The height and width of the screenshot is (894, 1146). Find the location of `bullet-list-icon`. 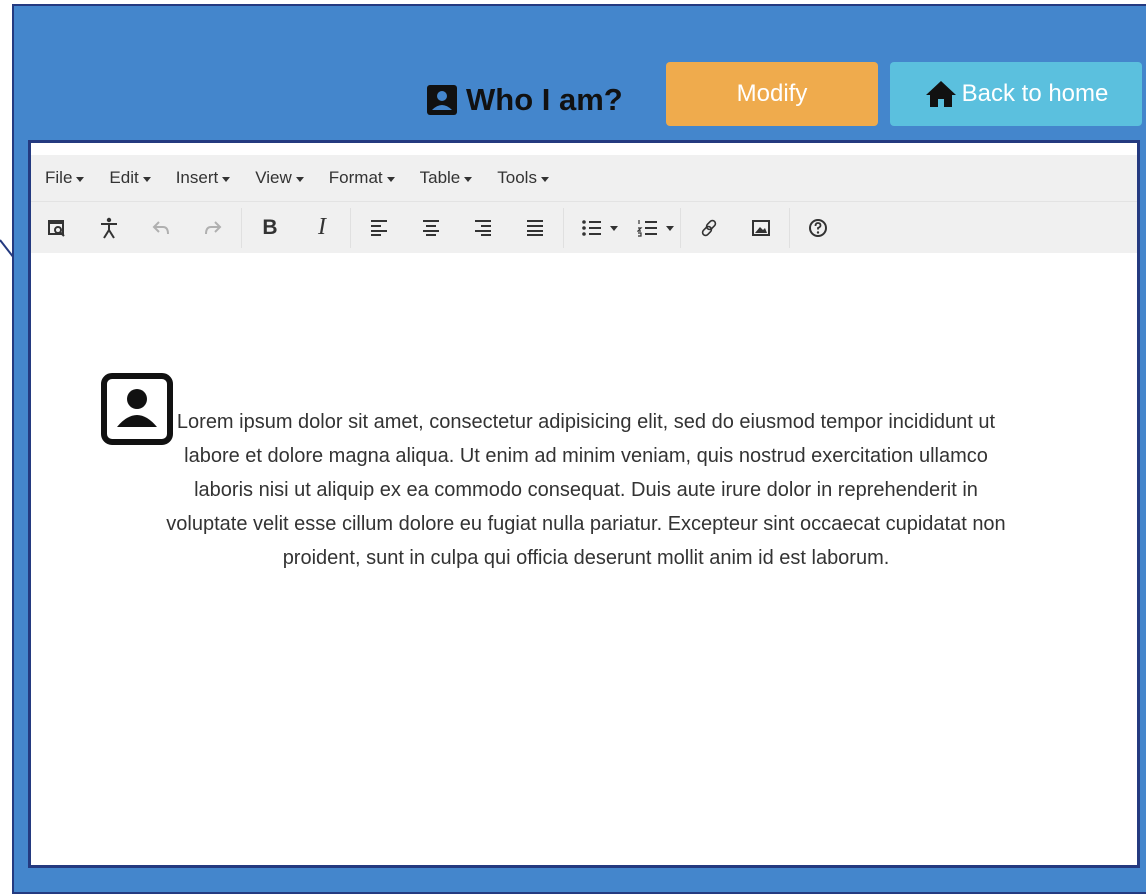

bullet-list-icon is located at coordinates (591, 227).